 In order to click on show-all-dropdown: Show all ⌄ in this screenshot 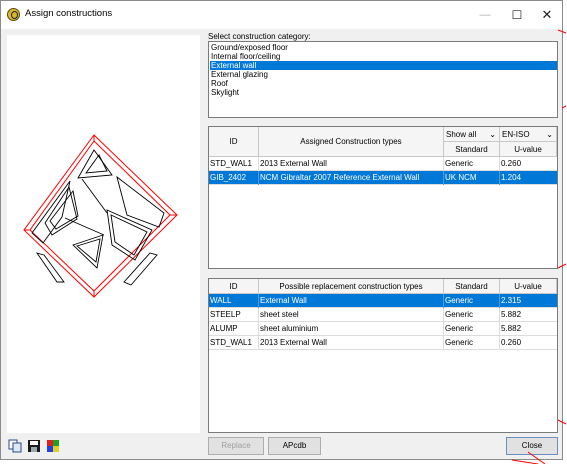, I will do `click(472, 134)`.